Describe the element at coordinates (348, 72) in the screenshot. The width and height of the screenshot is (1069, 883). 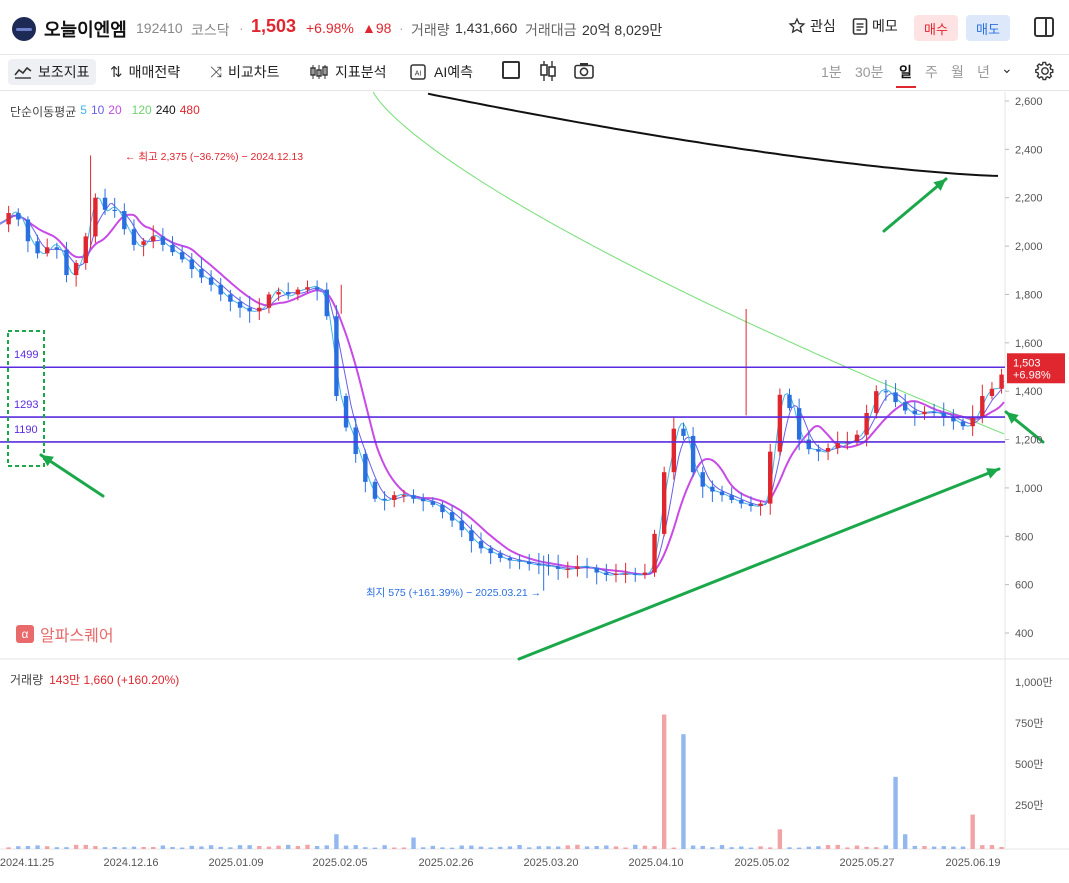
I see `analysis-button: 지표분석` at that location.